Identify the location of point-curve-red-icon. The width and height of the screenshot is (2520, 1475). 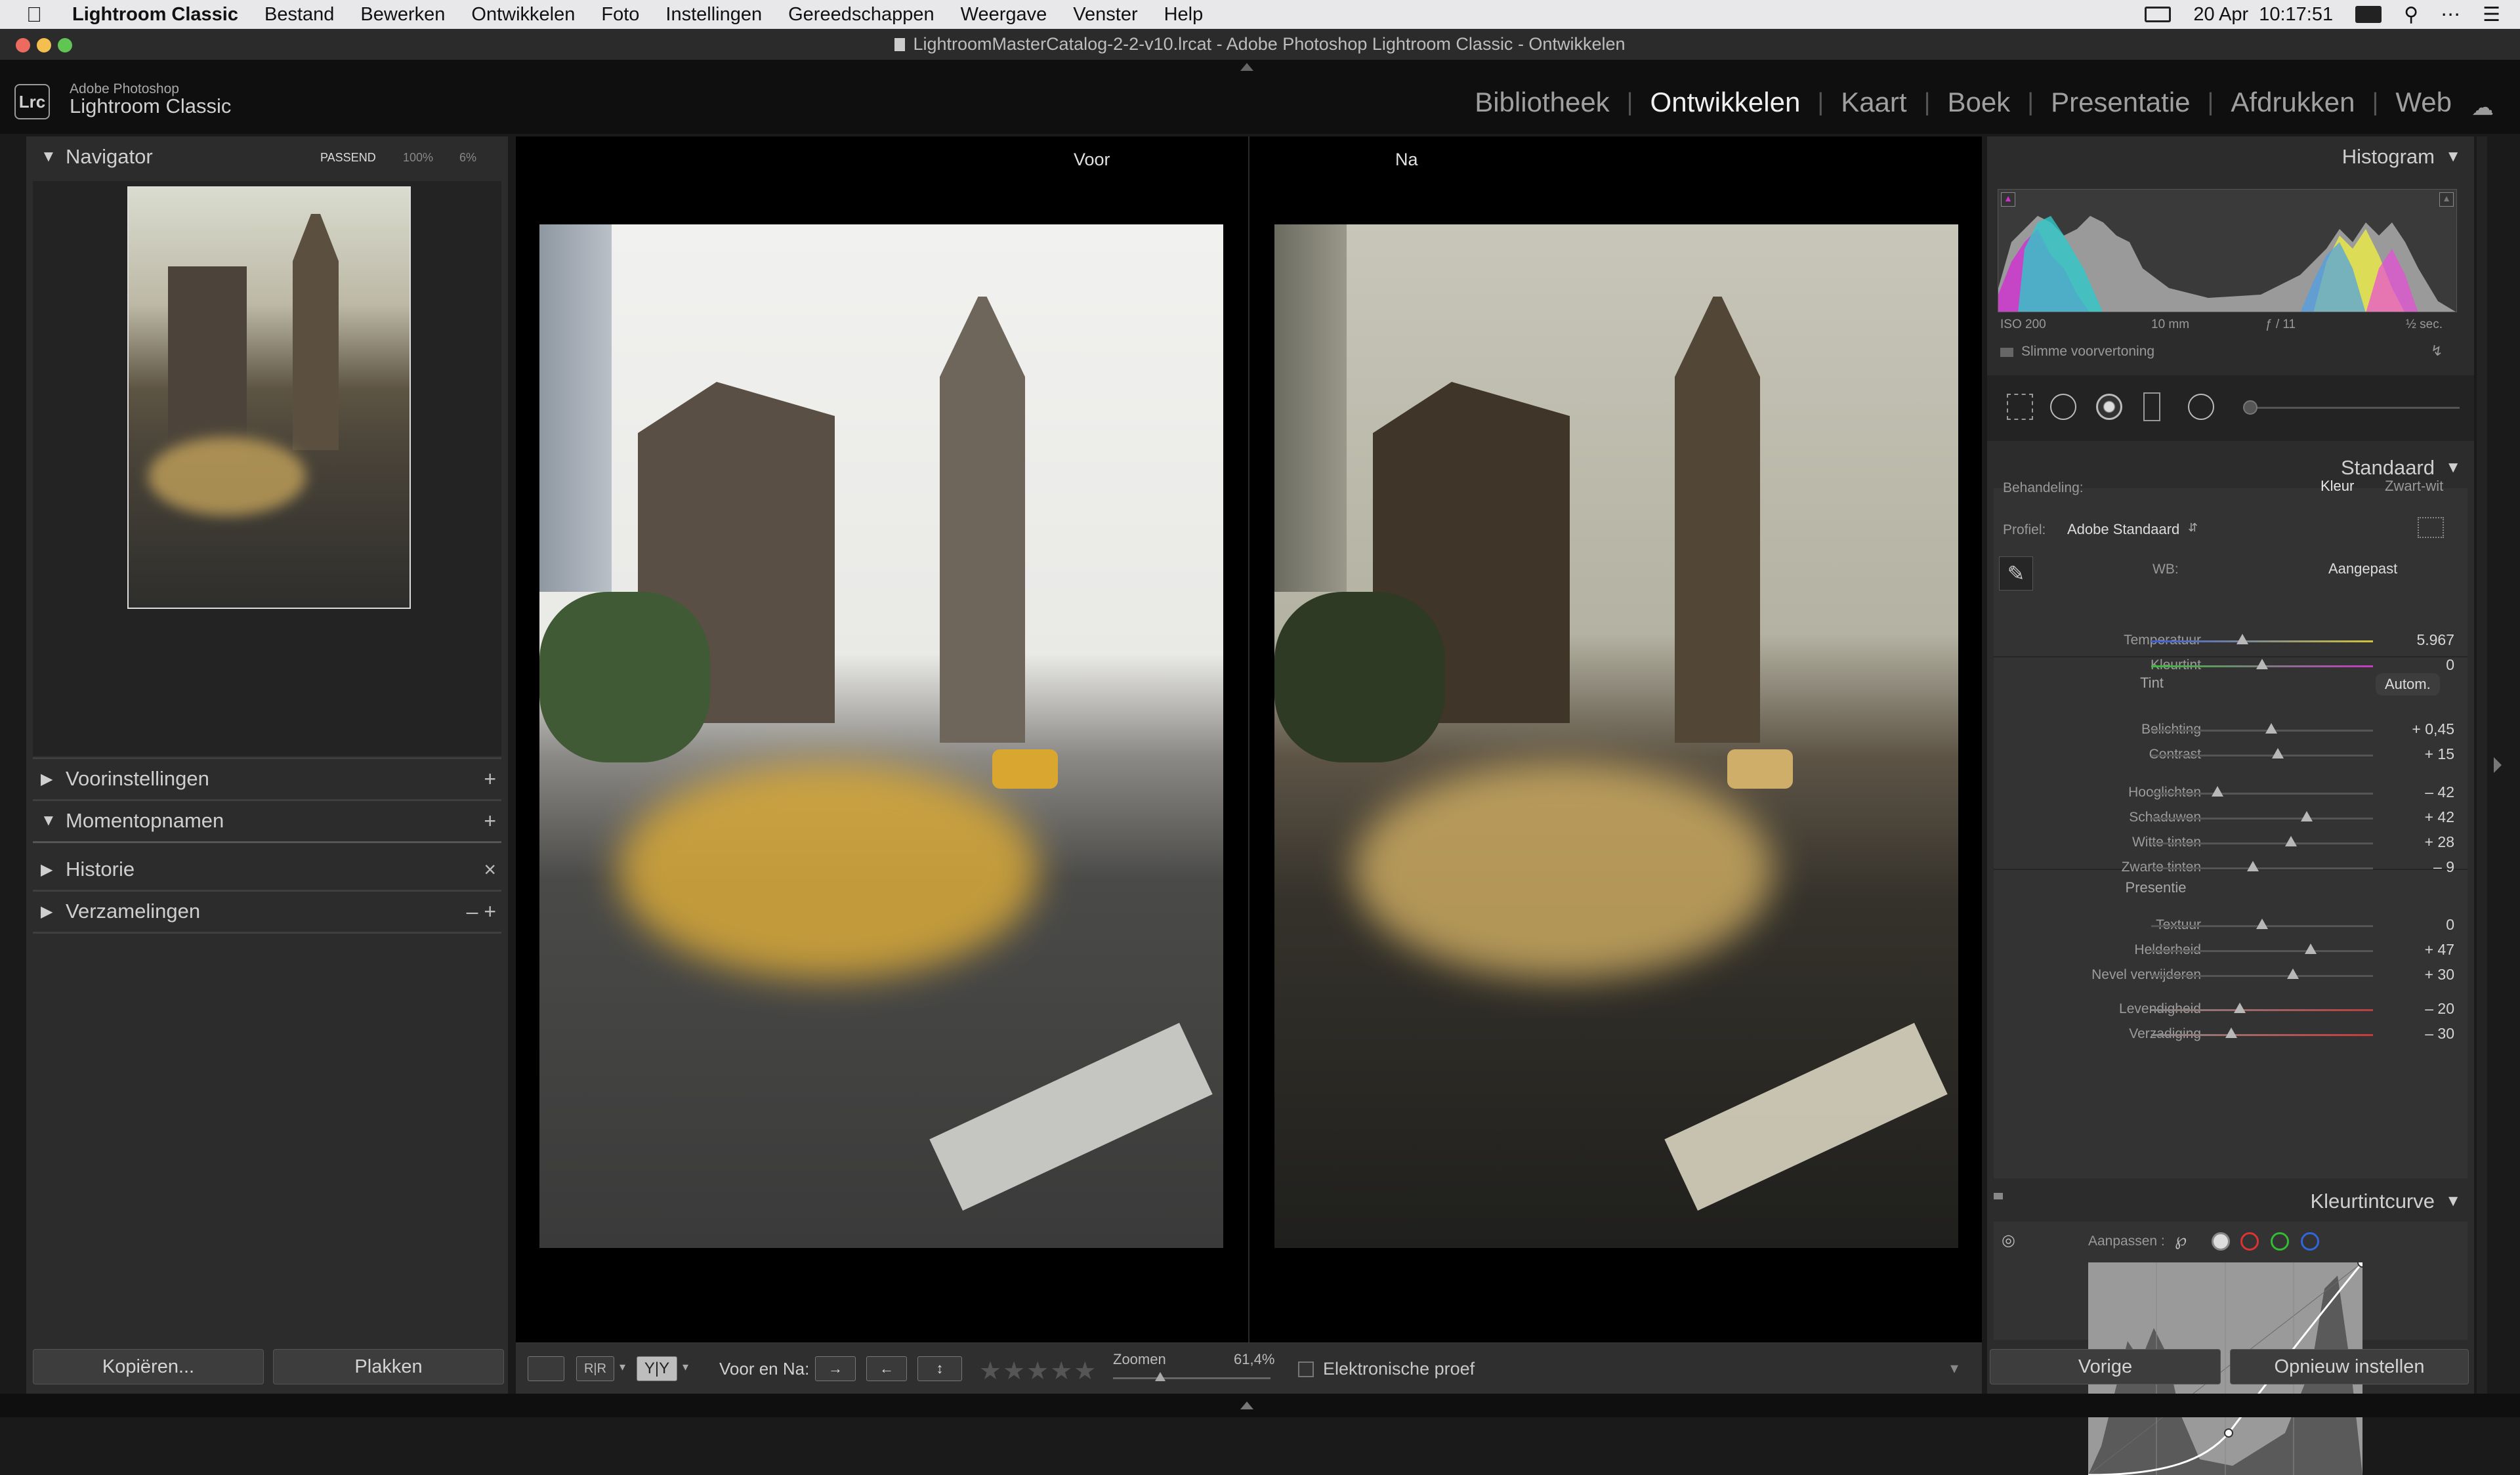
(2249, 1241).